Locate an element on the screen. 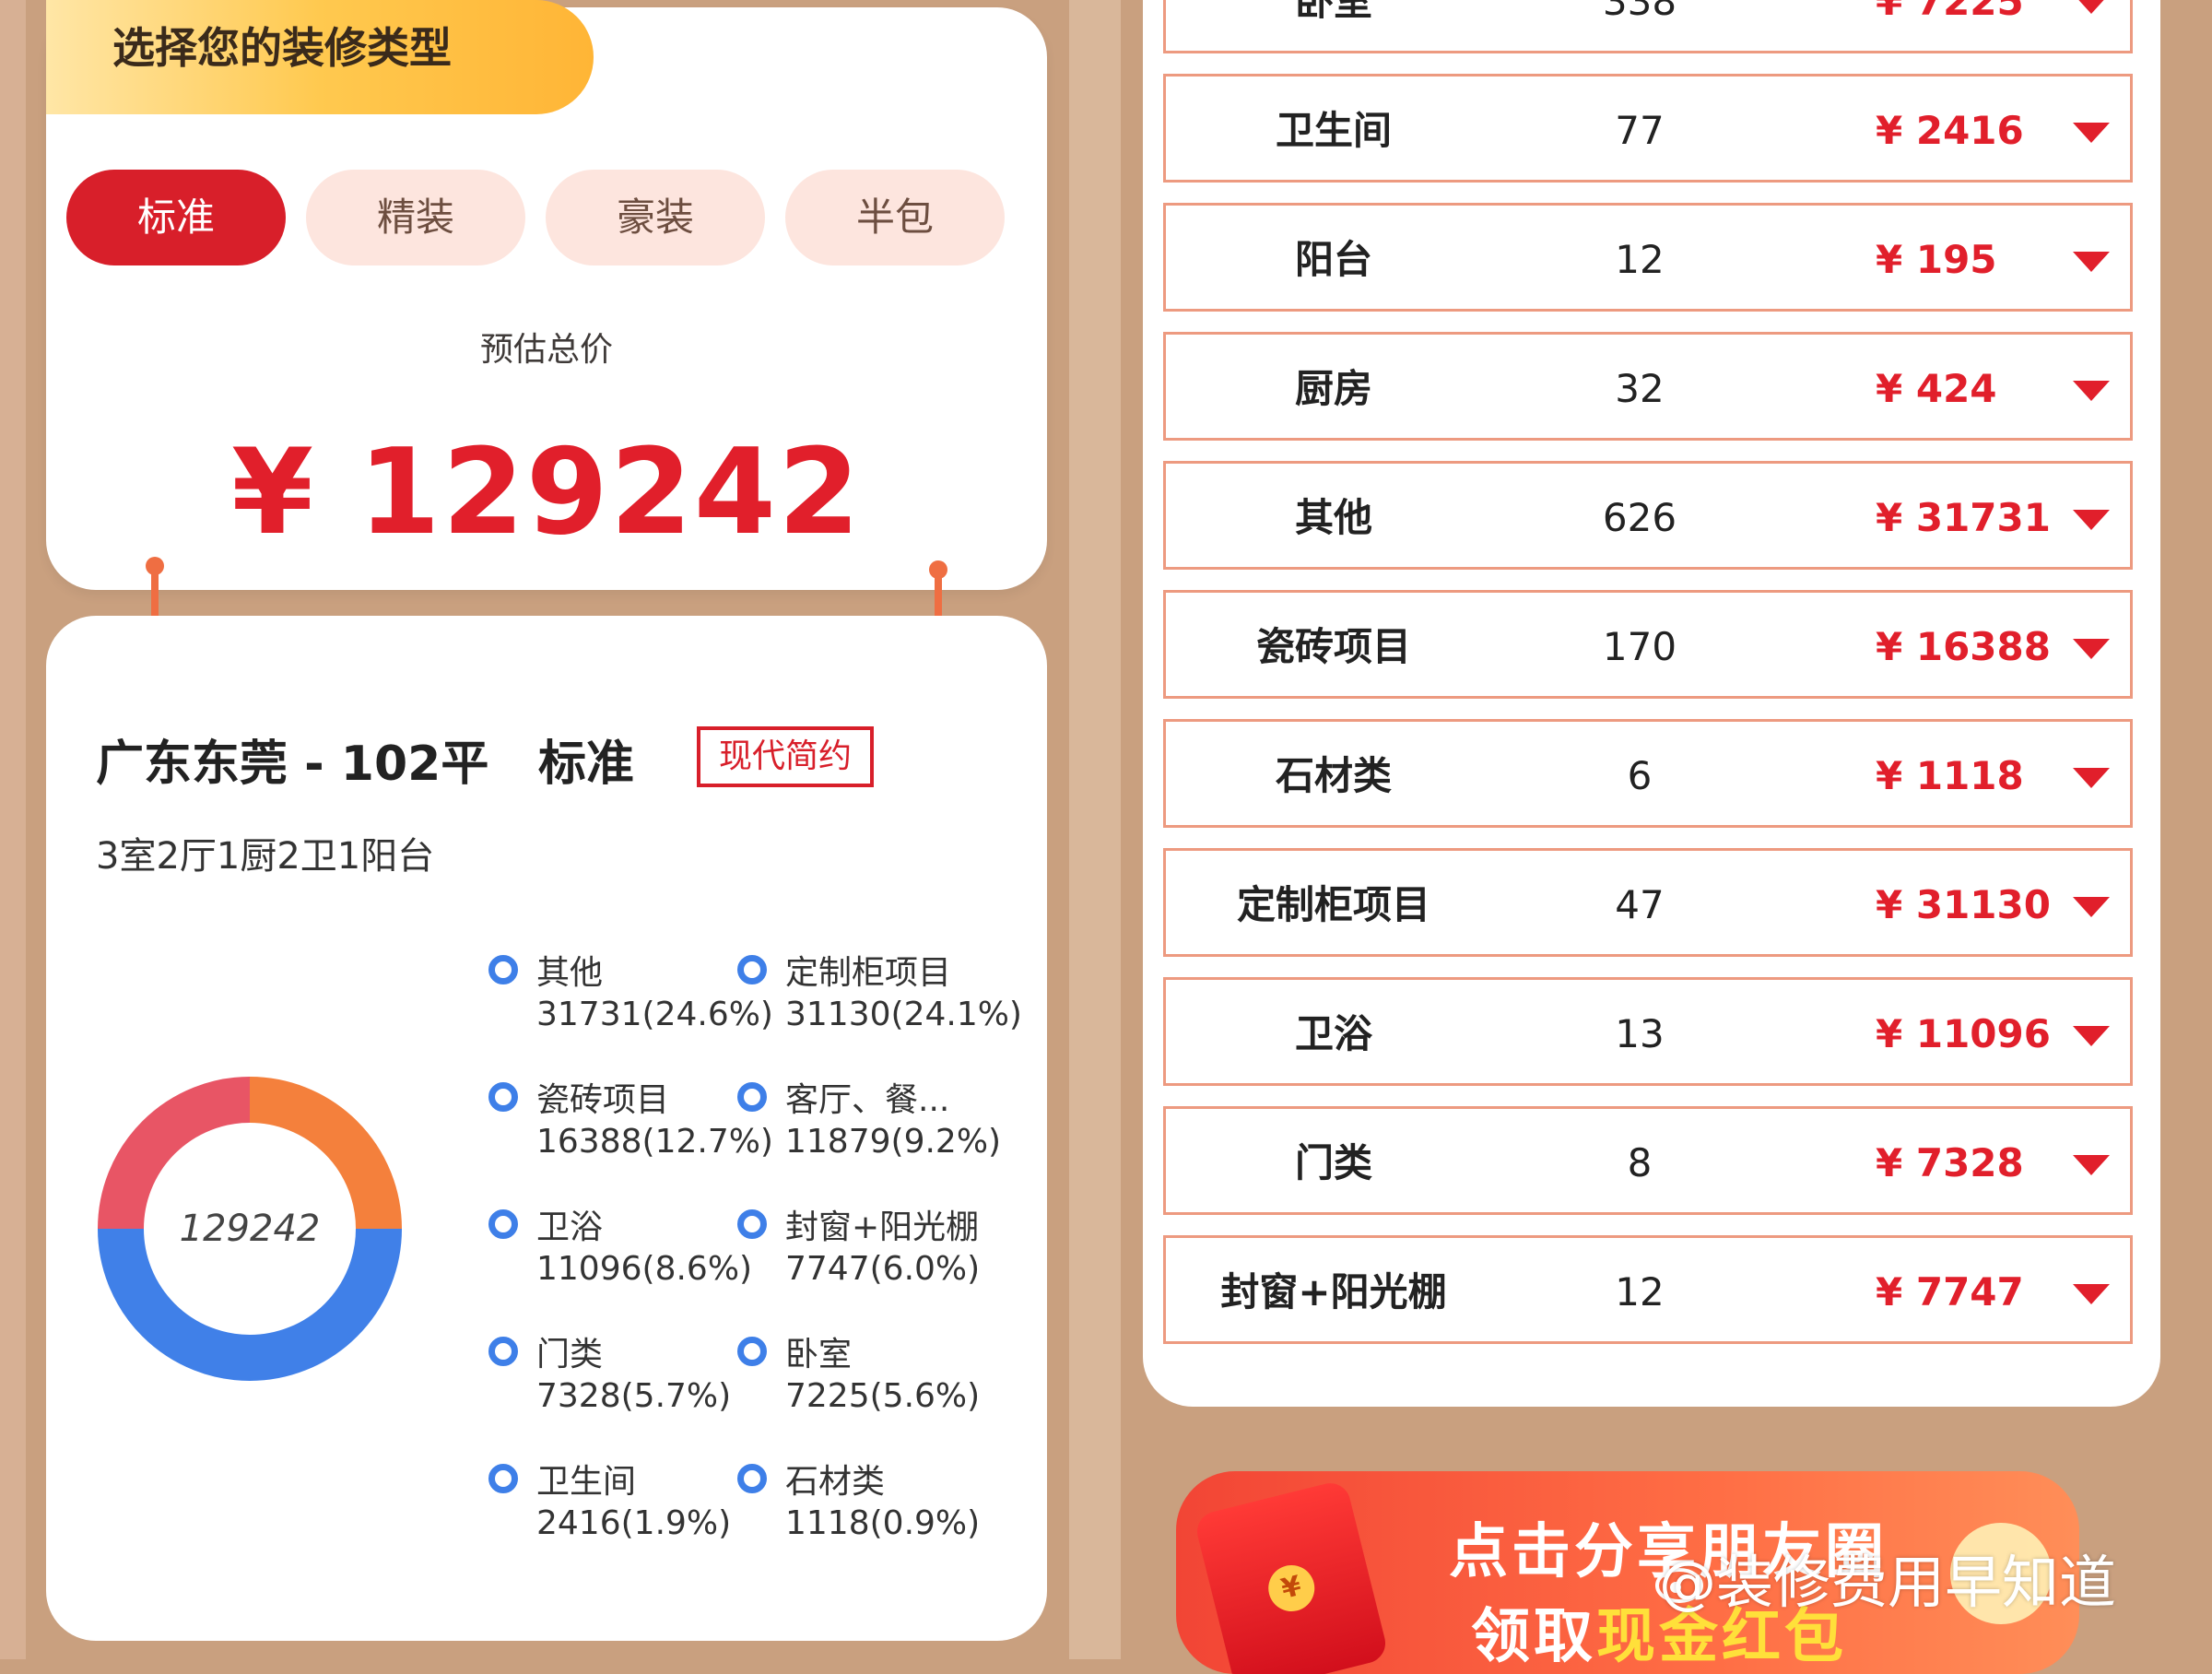 This screenshot has height=1674, width=2212. table-row: 卫生间 77 ¥ 2416 is located at coordinates (1648, 128).